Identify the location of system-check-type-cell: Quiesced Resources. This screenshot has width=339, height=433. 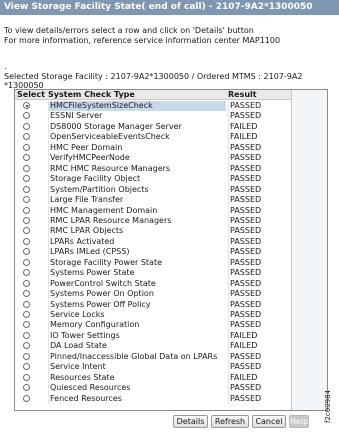
(137, 388).